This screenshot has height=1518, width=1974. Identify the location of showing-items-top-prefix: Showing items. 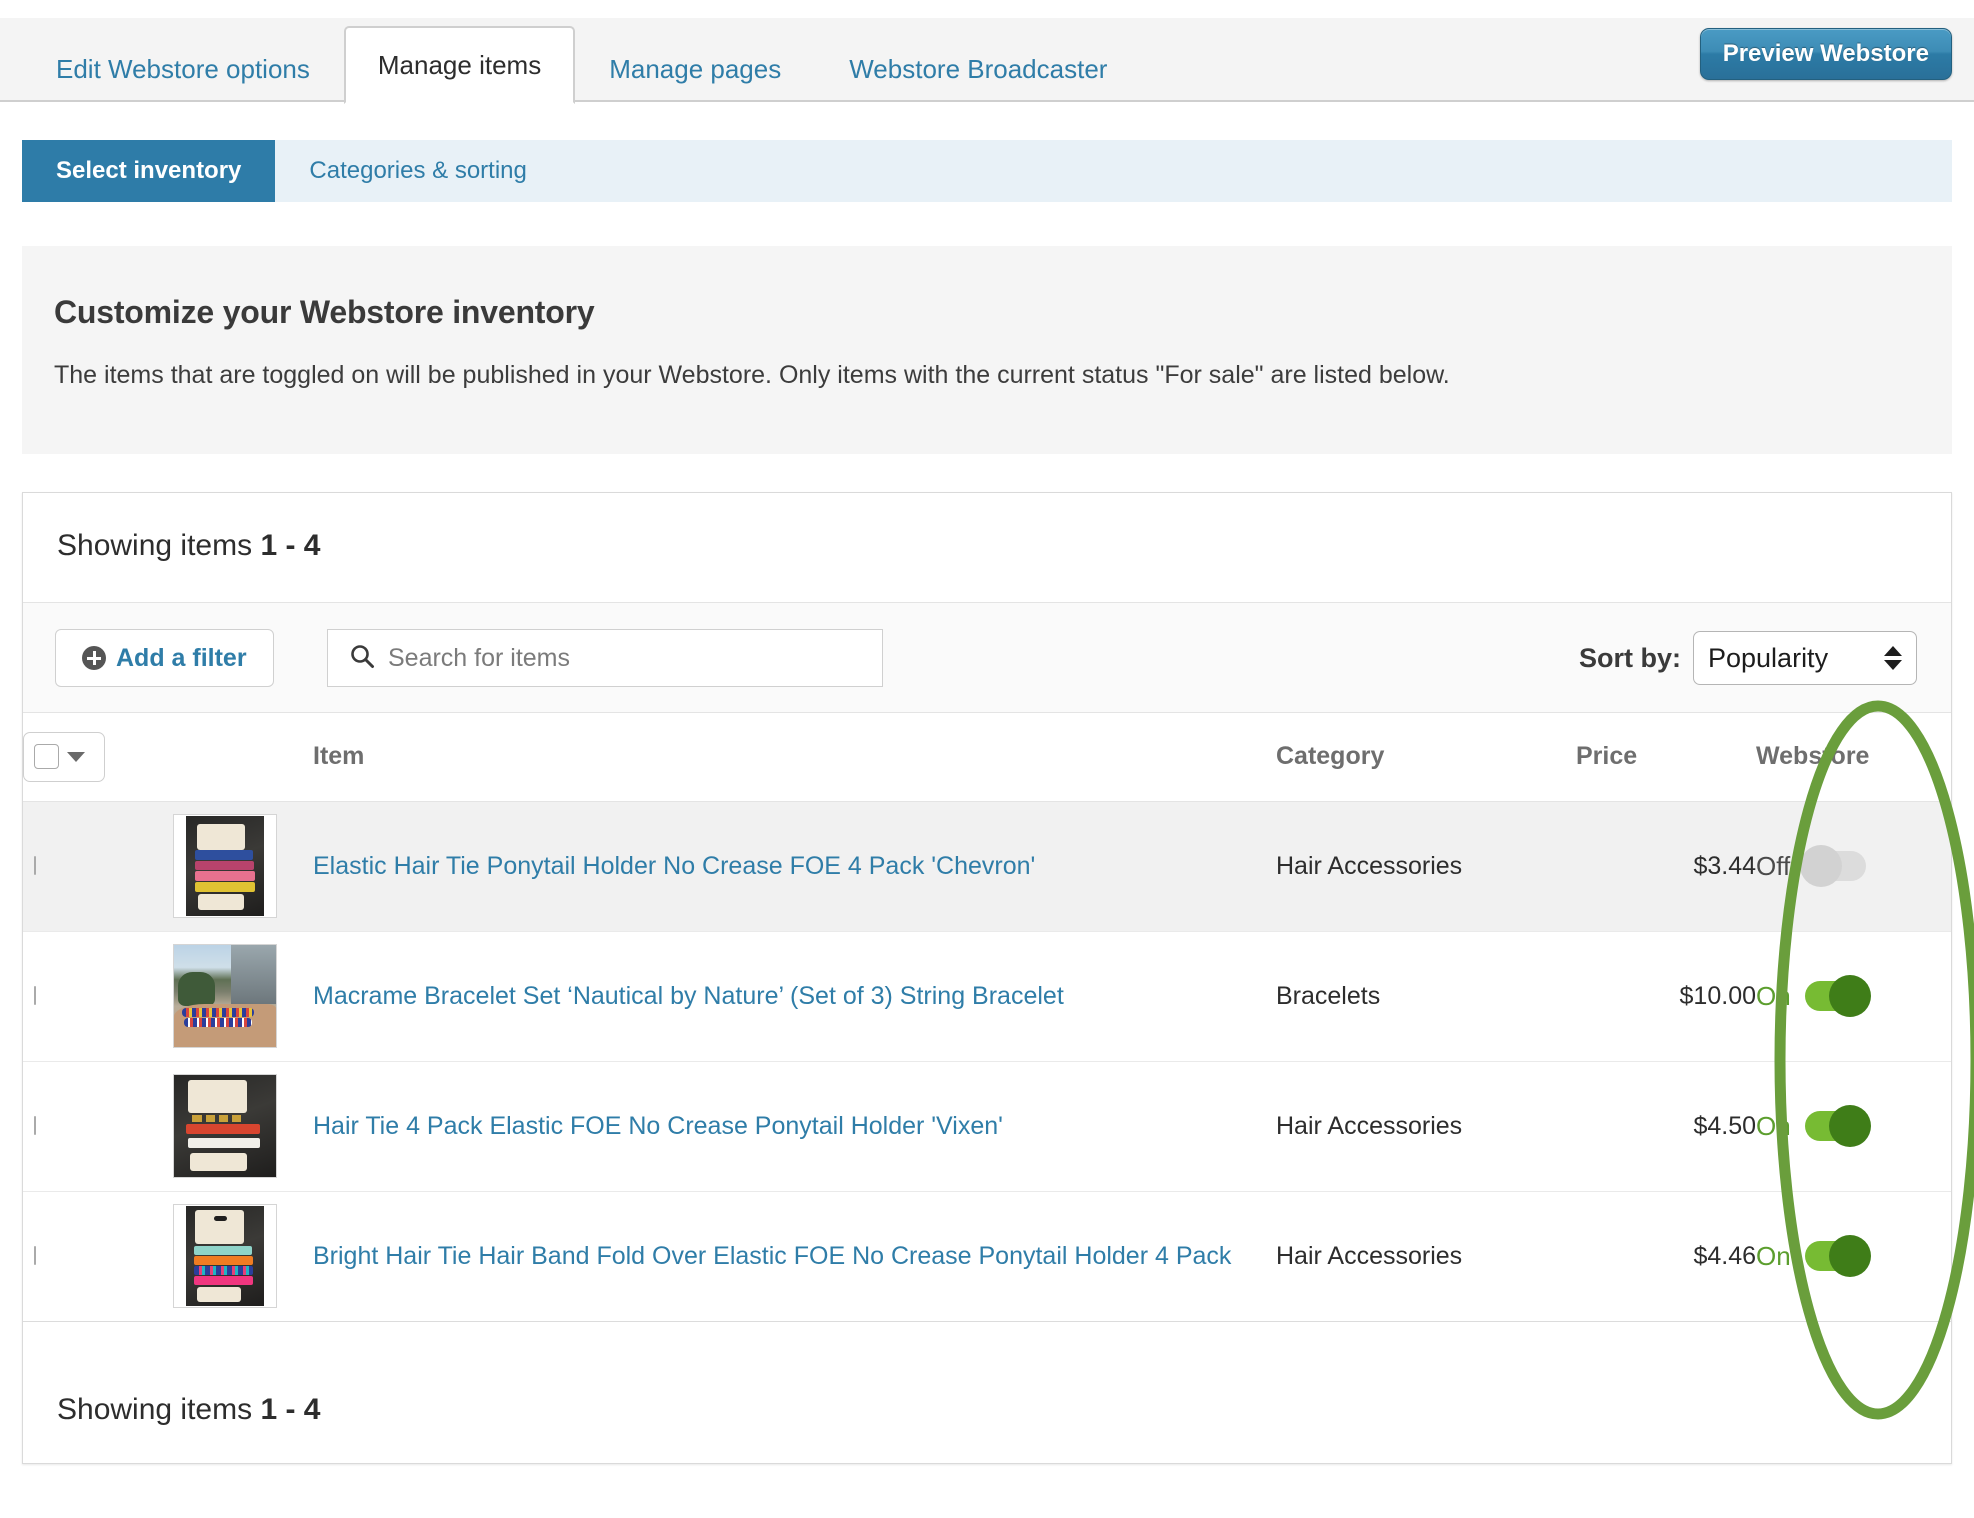
(155, 545).